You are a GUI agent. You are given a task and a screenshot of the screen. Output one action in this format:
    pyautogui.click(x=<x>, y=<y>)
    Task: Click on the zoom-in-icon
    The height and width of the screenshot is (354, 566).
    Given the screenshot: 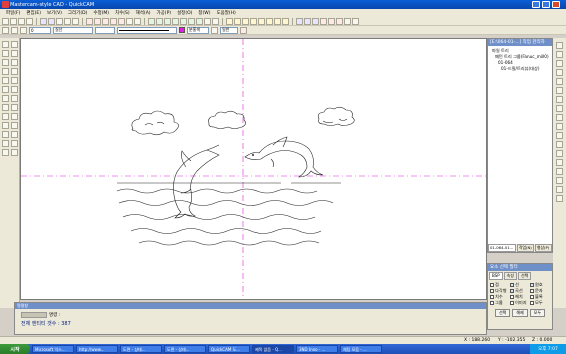 What is the action you would take?
    pyautogui.click(x=89, y=21)
    